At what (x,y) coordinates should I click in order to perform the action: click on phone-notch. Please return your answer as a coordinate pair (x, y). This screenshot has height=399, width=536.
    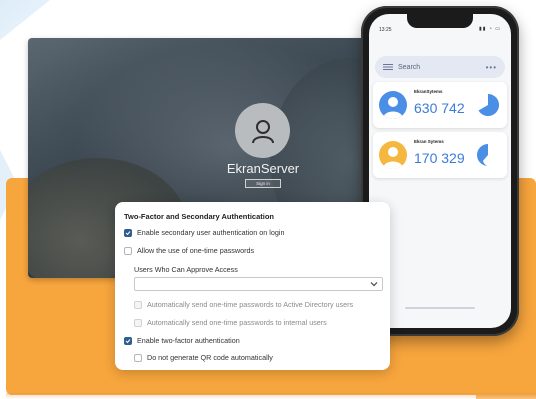
    Looking at the image, I should click on (440, 21).